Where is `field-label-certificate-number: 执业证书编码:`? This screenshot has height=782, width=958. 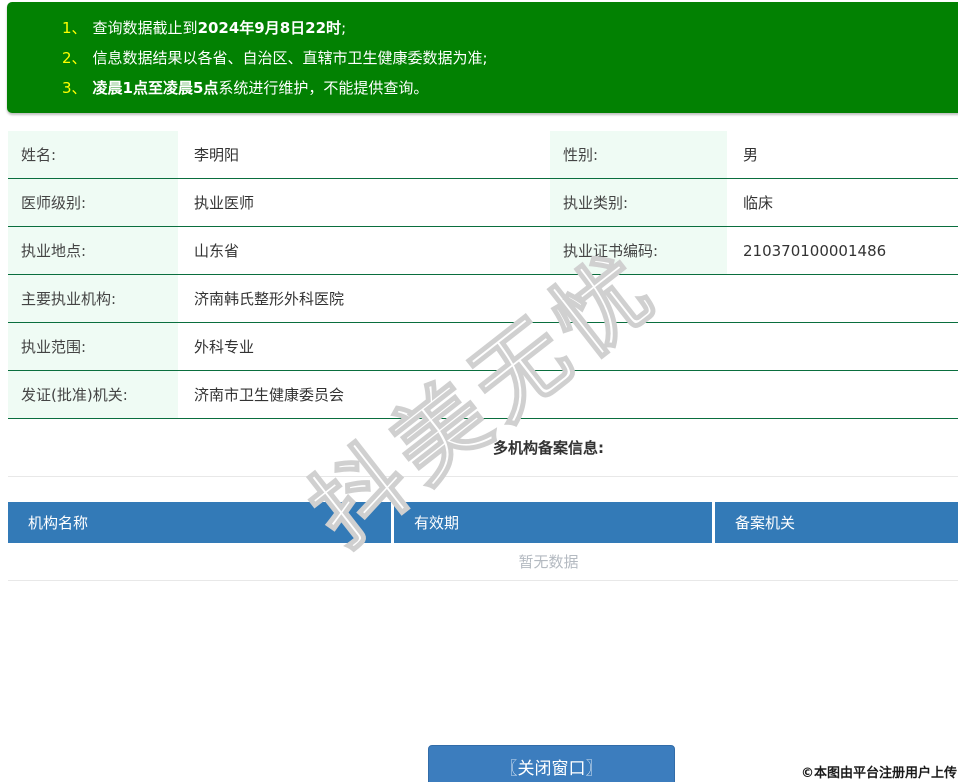 field-label-certificate-number: 执业证书编码: is located at coordinates (638, 250).